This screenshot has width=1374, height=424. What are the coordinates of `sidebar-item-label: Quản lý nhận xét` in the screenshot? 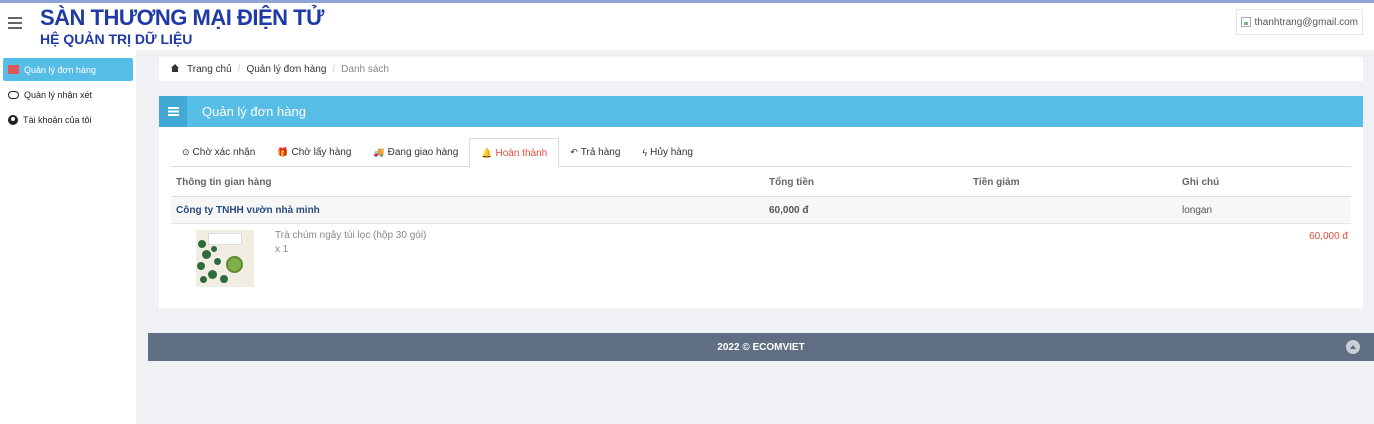 It's located at (58, 94).